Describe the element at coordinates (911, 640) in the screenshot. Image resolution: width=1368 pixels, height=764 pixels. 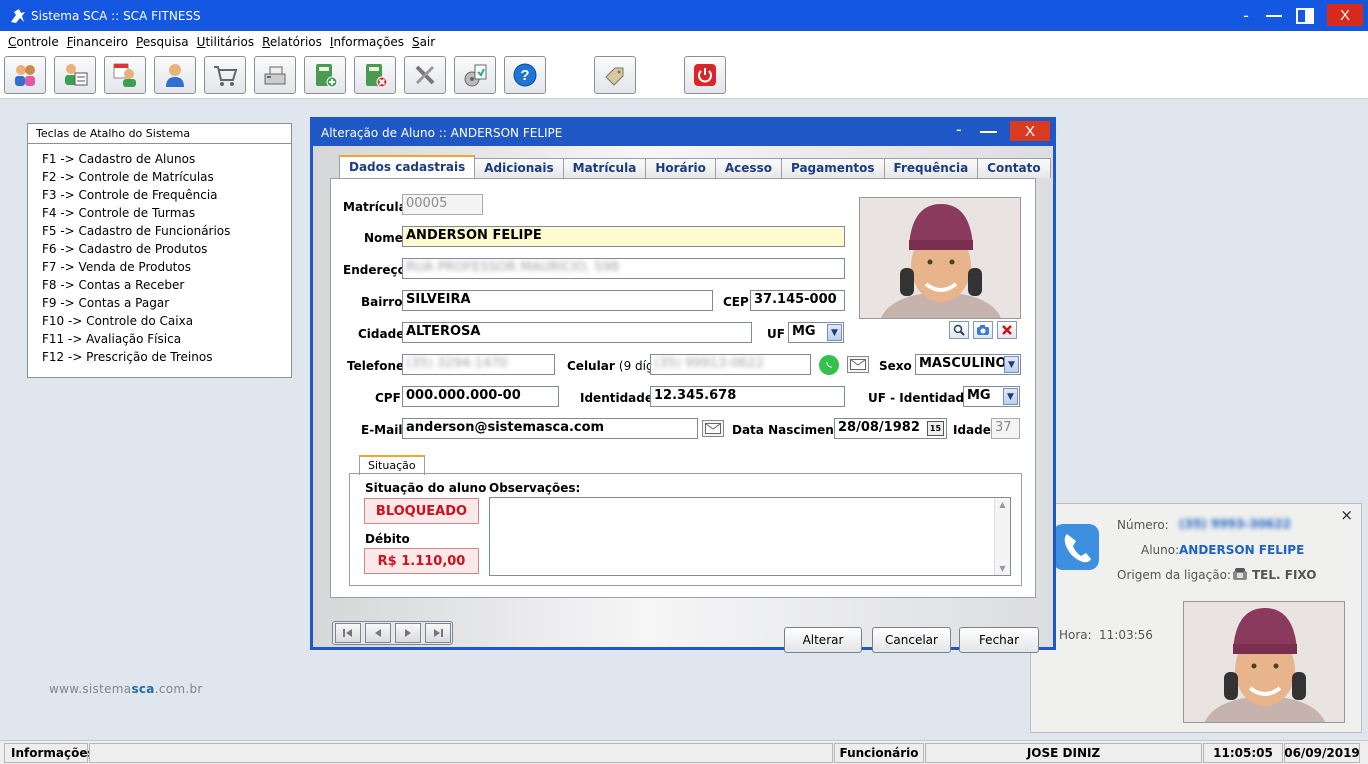
I see `cancelar-button: Cancelar` at that location.